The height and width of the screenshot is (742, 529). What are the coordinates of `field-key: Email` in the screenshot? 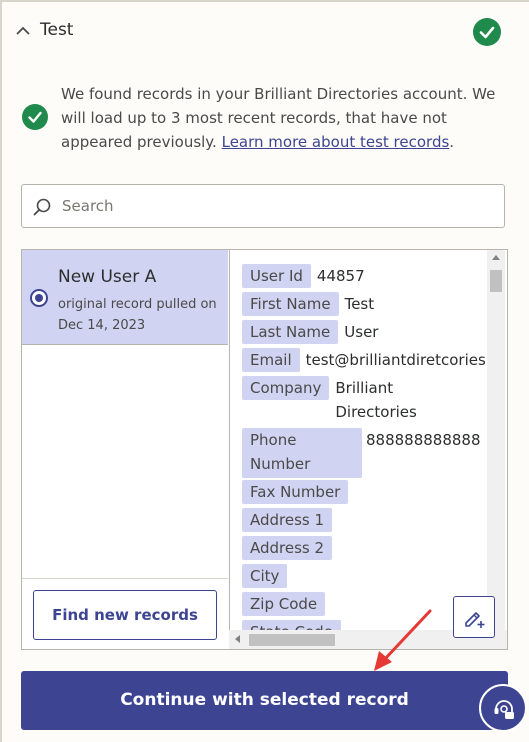 It's located at (271, 360).